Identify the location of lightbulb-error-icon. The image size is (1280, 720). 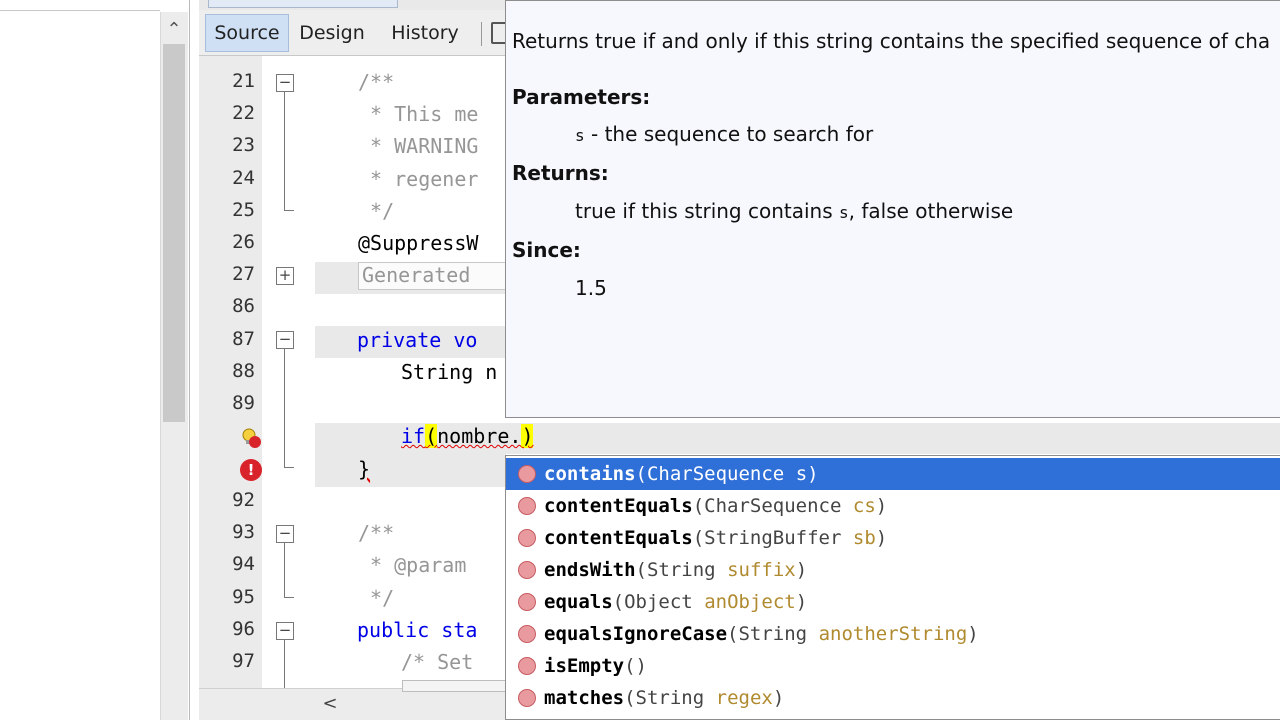
(251, 438).